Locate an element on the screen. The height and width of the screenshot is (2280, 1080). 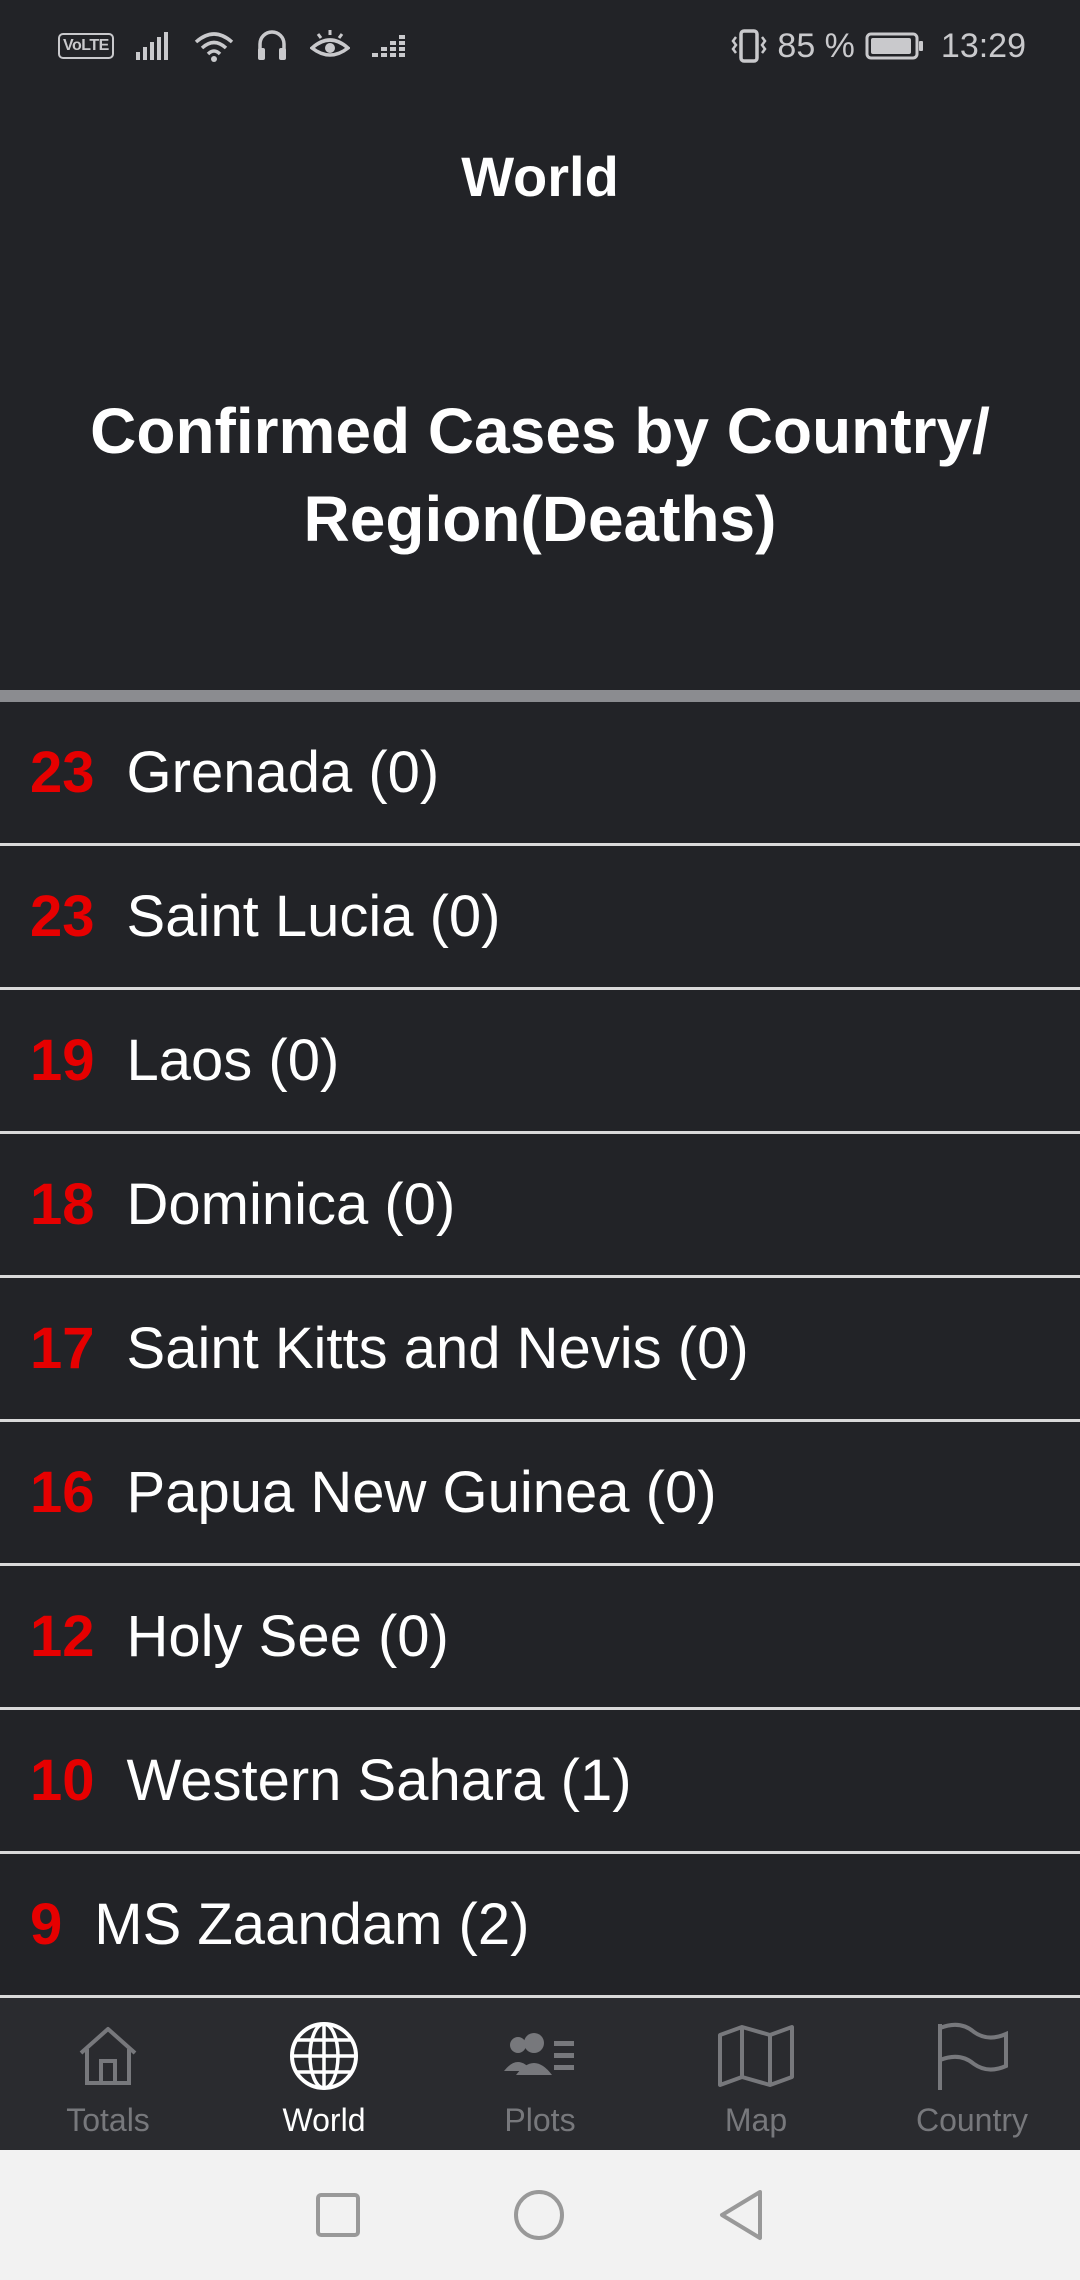
nav-item-totals: Totals is located at coordinates (108, 2074).